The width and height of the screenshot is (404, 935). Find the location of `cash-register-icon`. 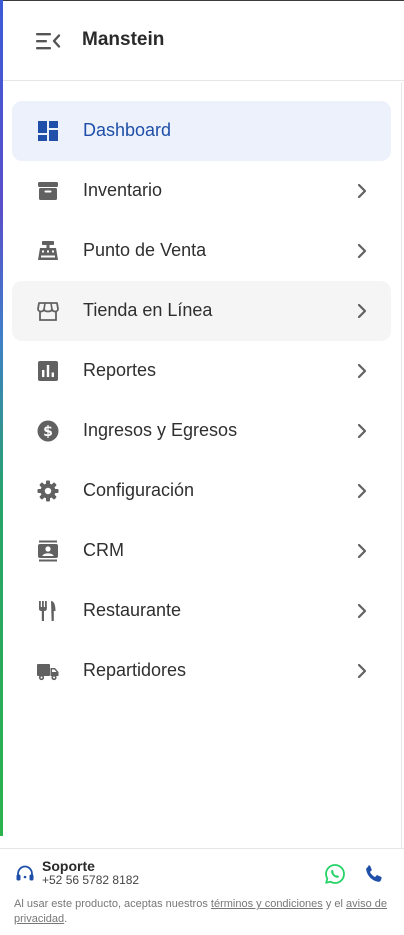

cash-register-icon is located at coordinates (48, 250).